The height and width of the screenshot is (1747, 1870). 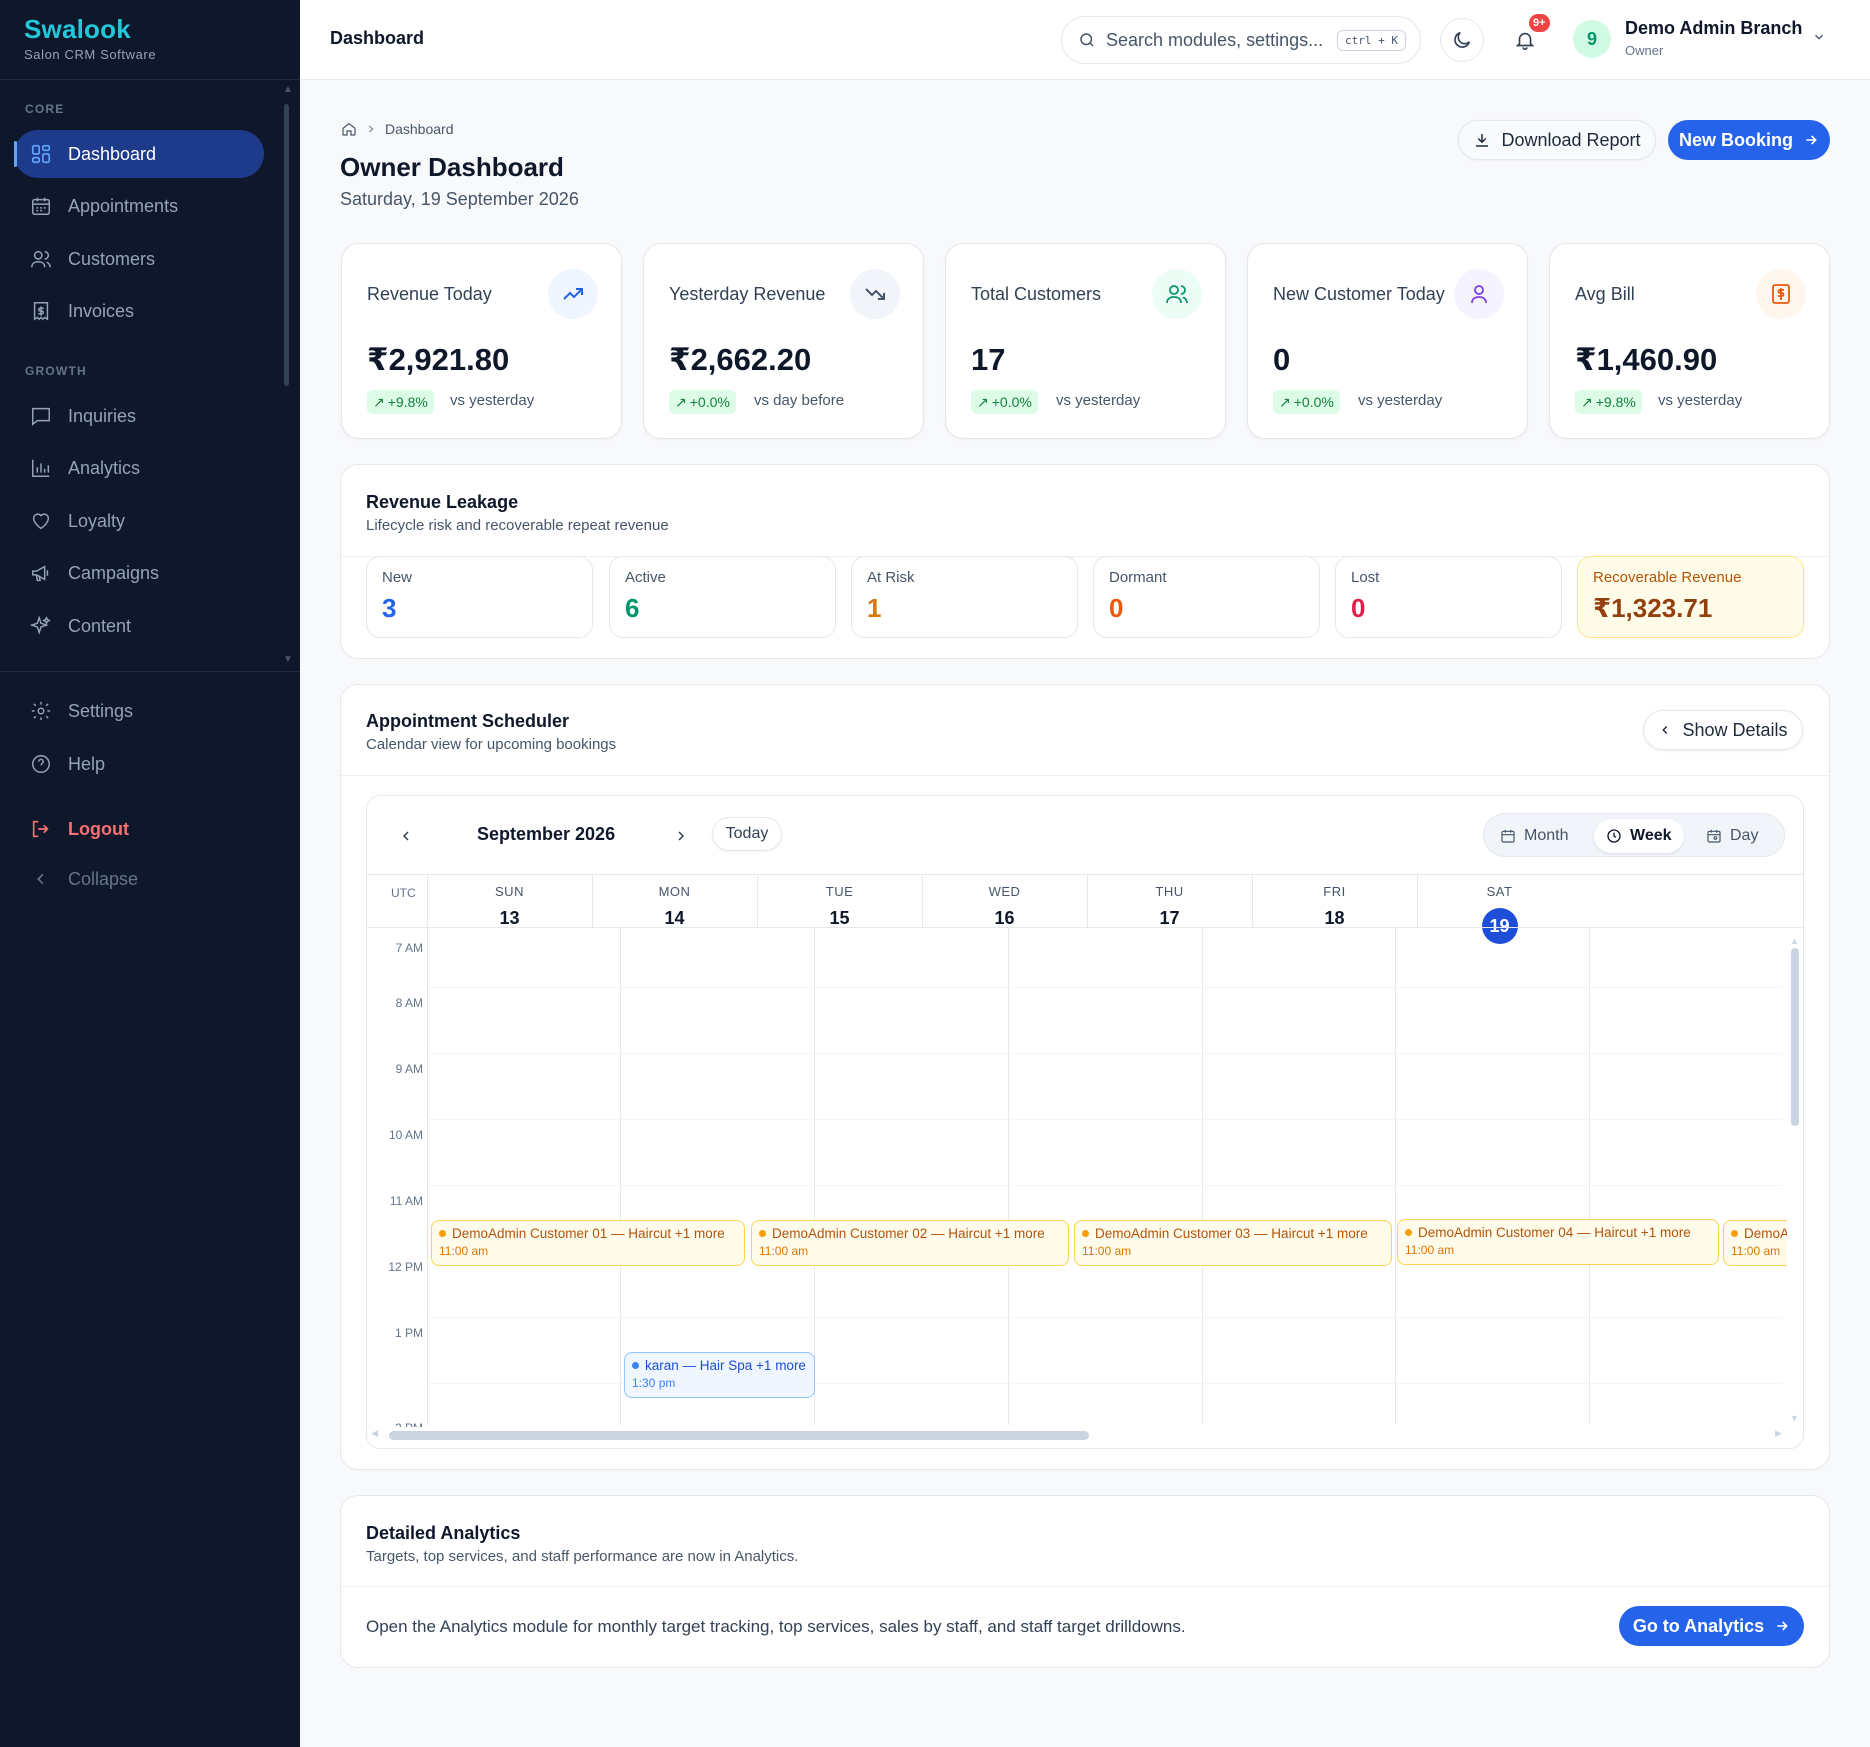 What do you see at coordinates (1169, 914) in the screenshot?
I see `day-header-thu: THU 17` at bounding box center [1169, 914].